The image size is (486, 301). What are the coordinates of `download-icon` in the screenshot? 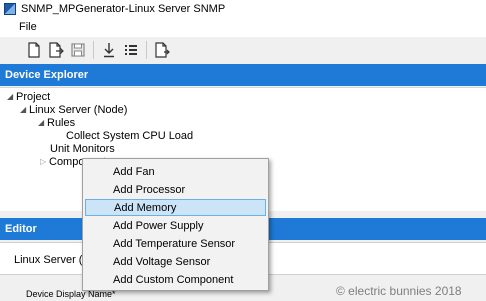 It's located at (109, 50).